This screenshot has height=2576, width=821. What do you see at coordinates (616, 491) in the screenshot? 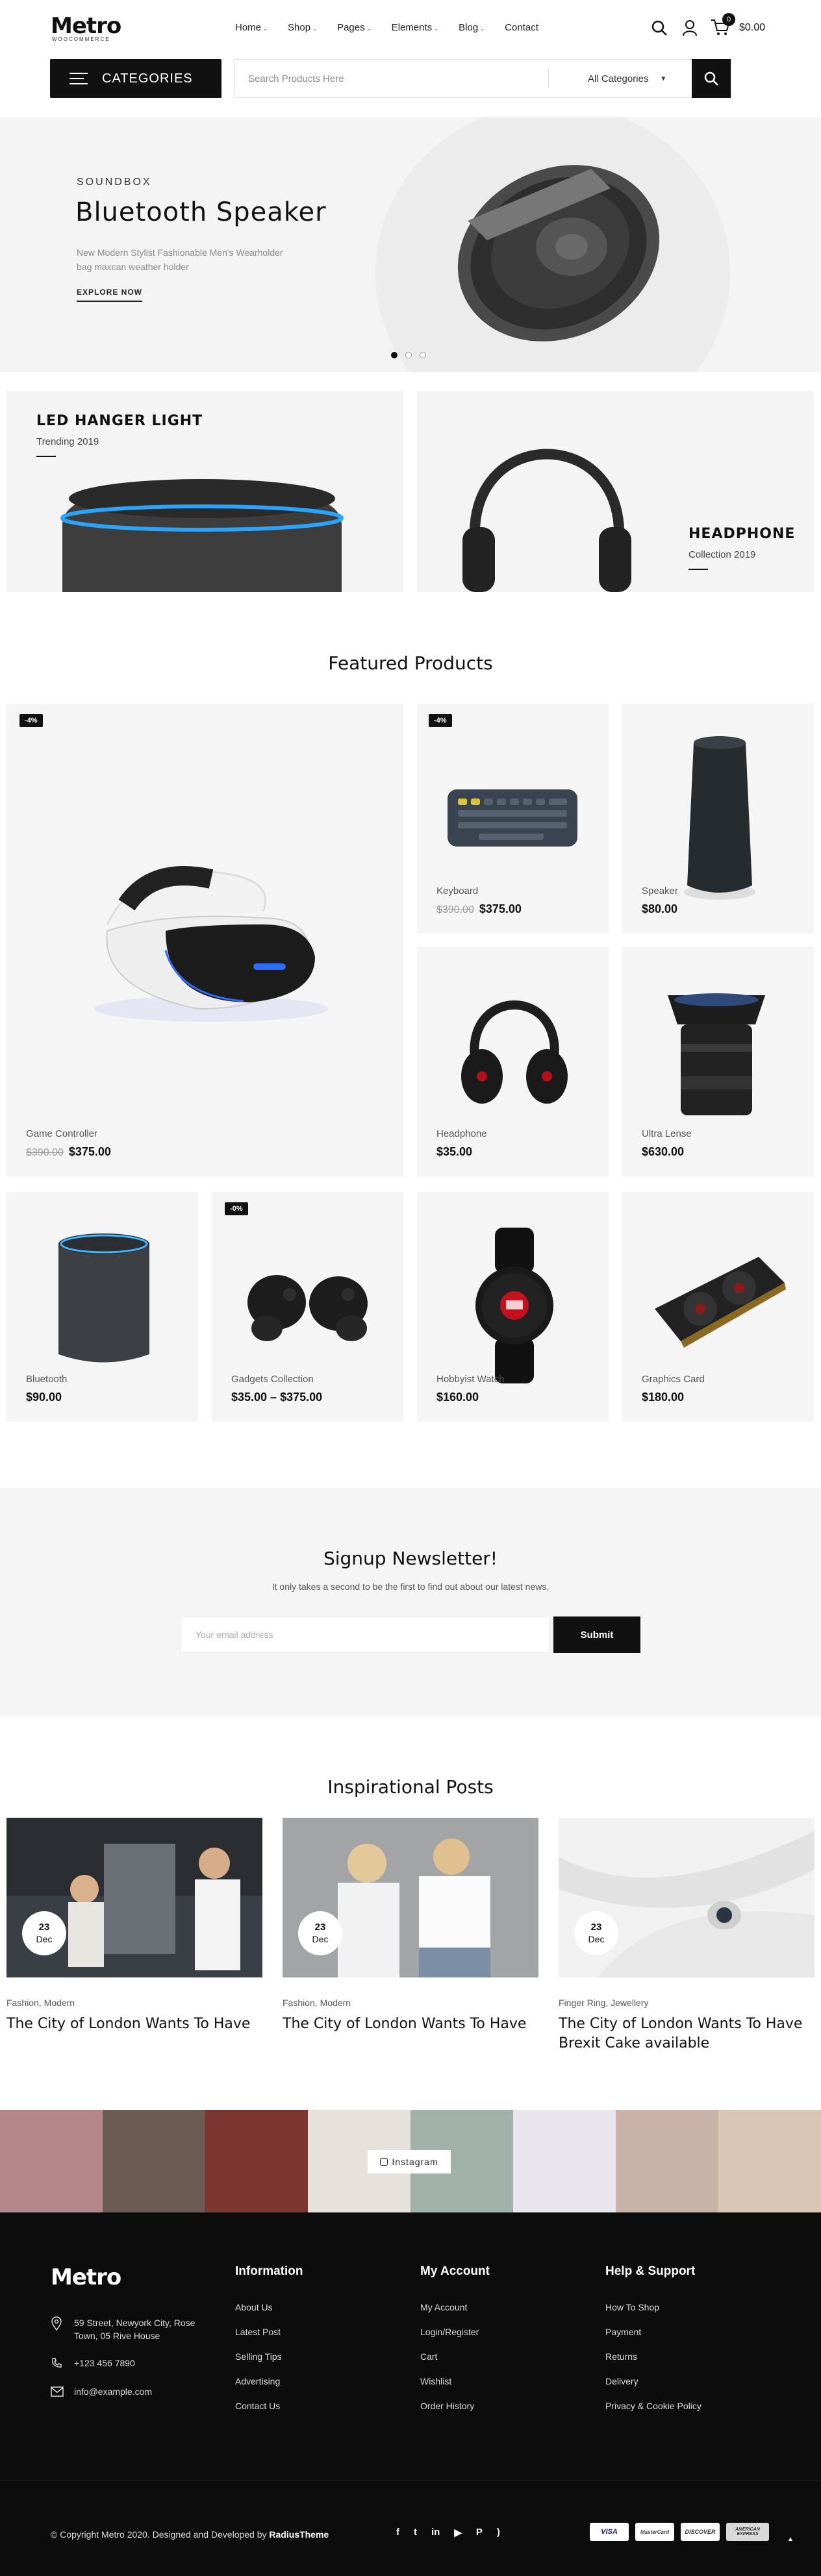
I see `banner-headphone: HEADPHONE Collection 2019` at bounding box center [616, 491].